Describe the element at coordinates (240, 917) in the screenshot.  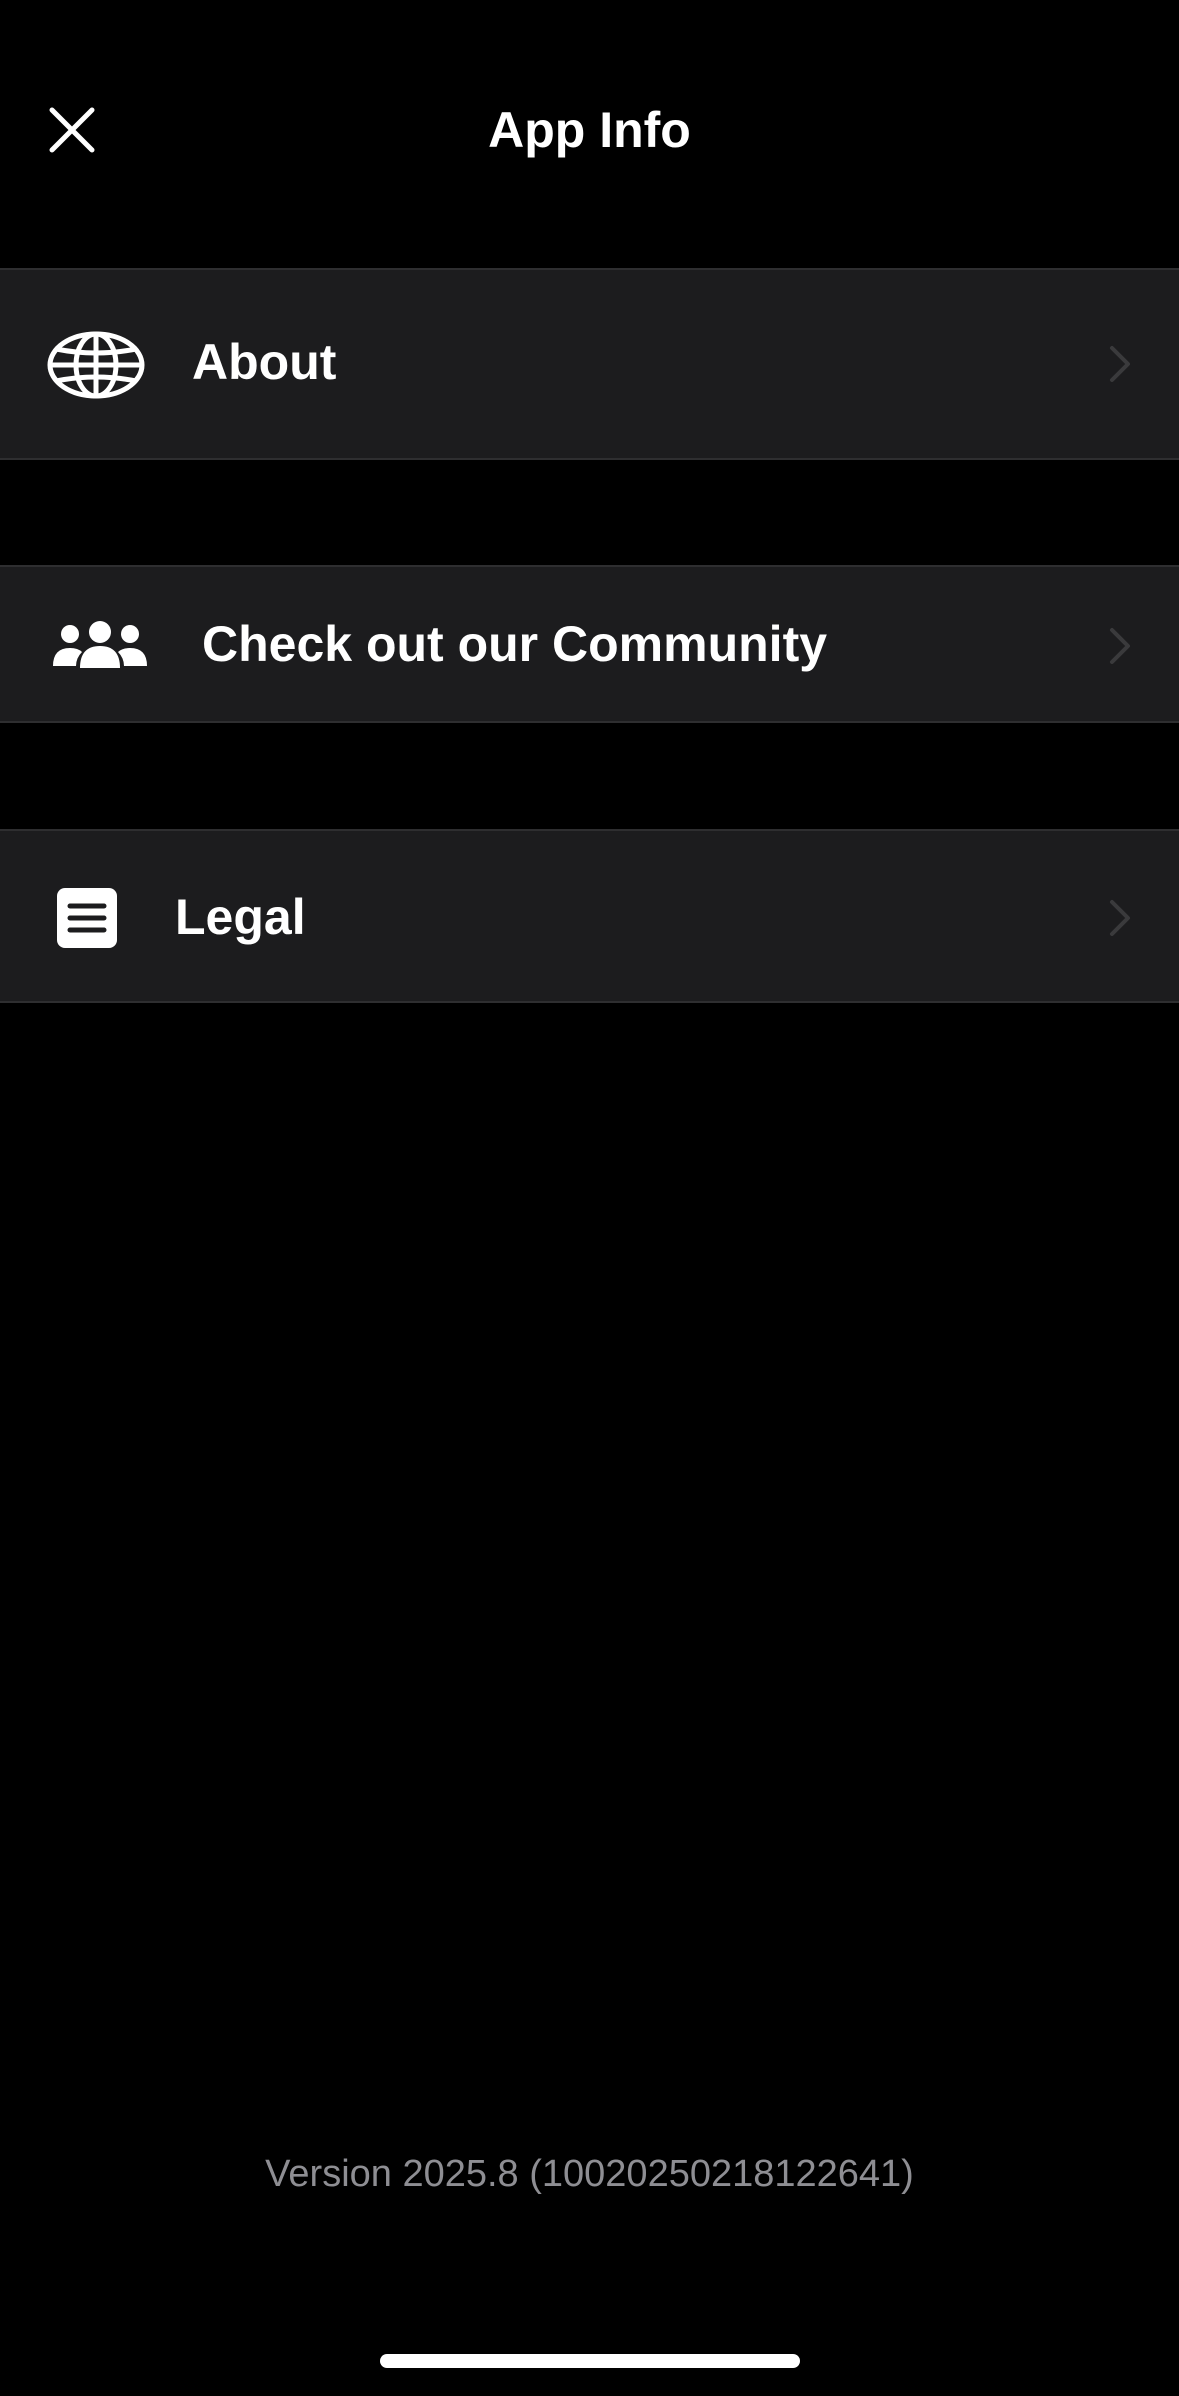
I see `menu-item-label: Legal` at that location.